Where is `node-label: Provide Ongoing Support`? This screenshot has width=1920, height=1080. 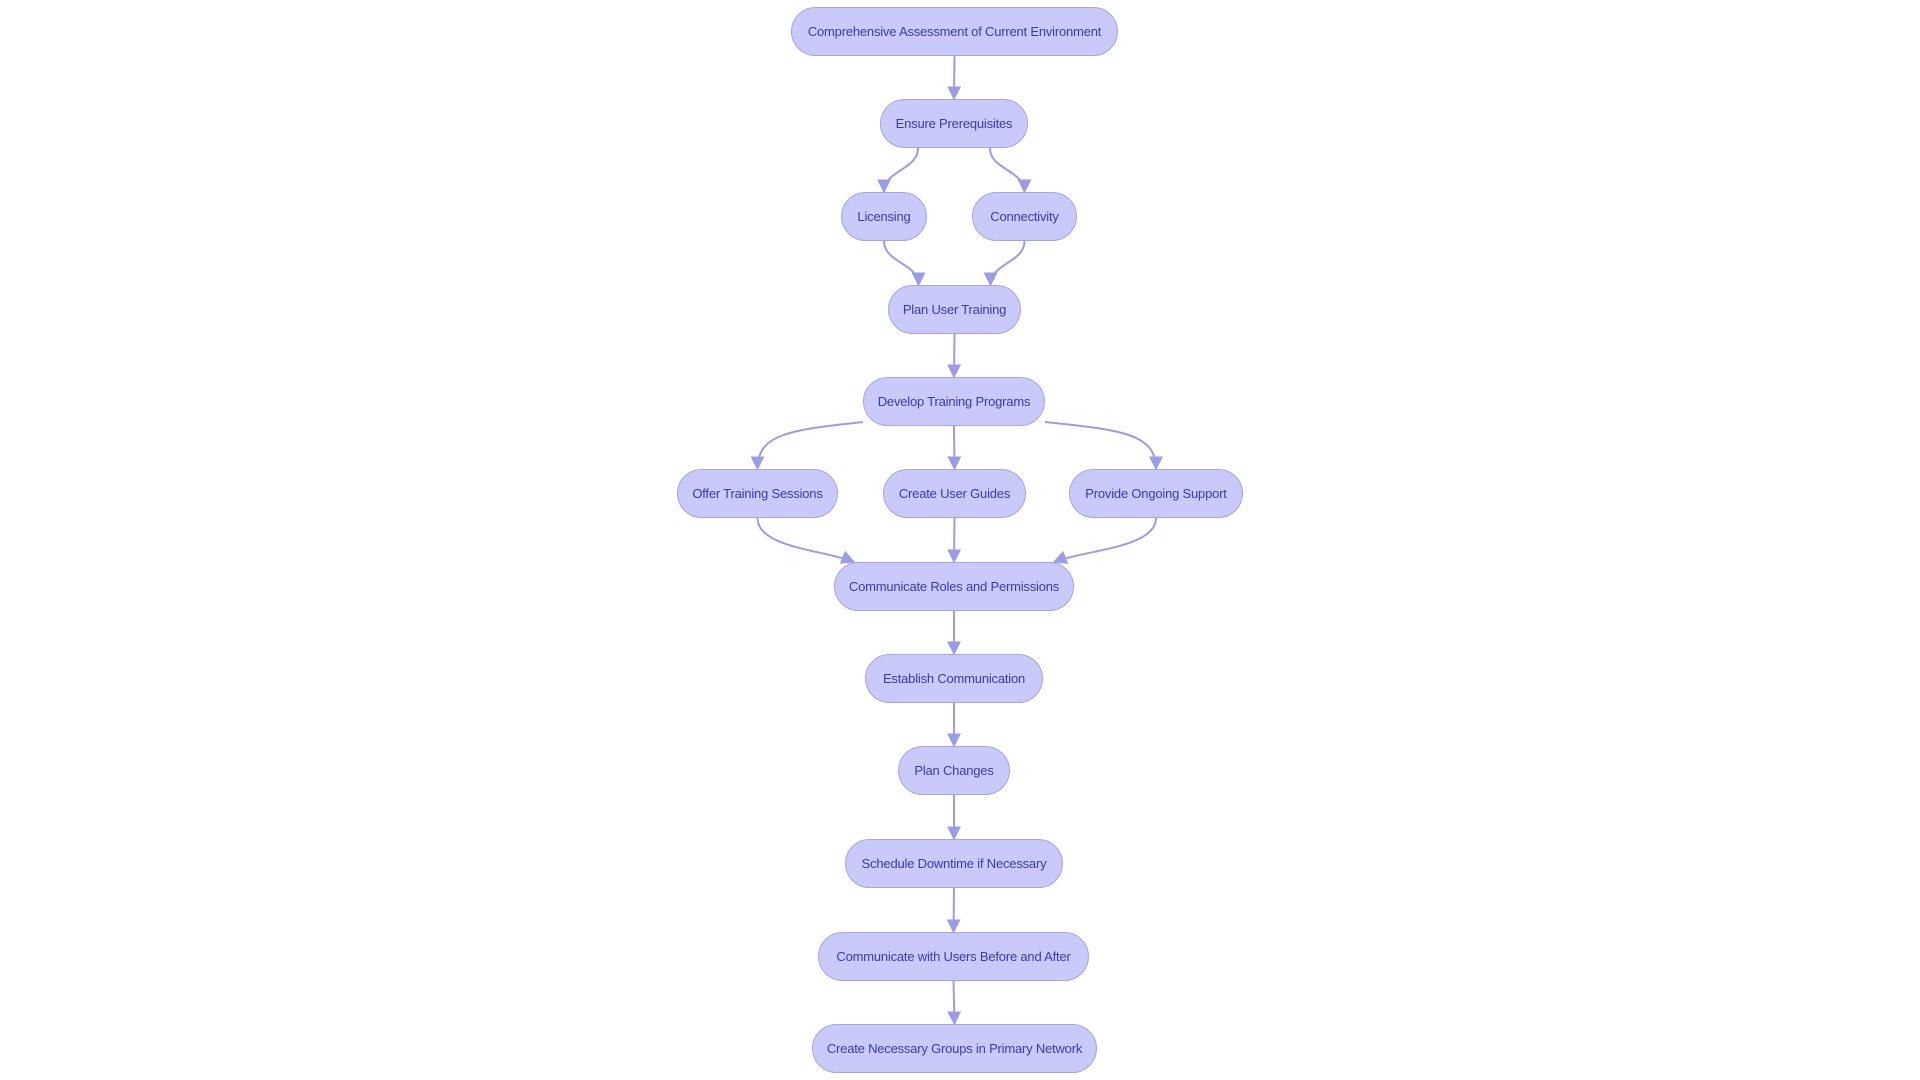 node-label: Provide Ongoing Support is located at coordinates (1156, 493).